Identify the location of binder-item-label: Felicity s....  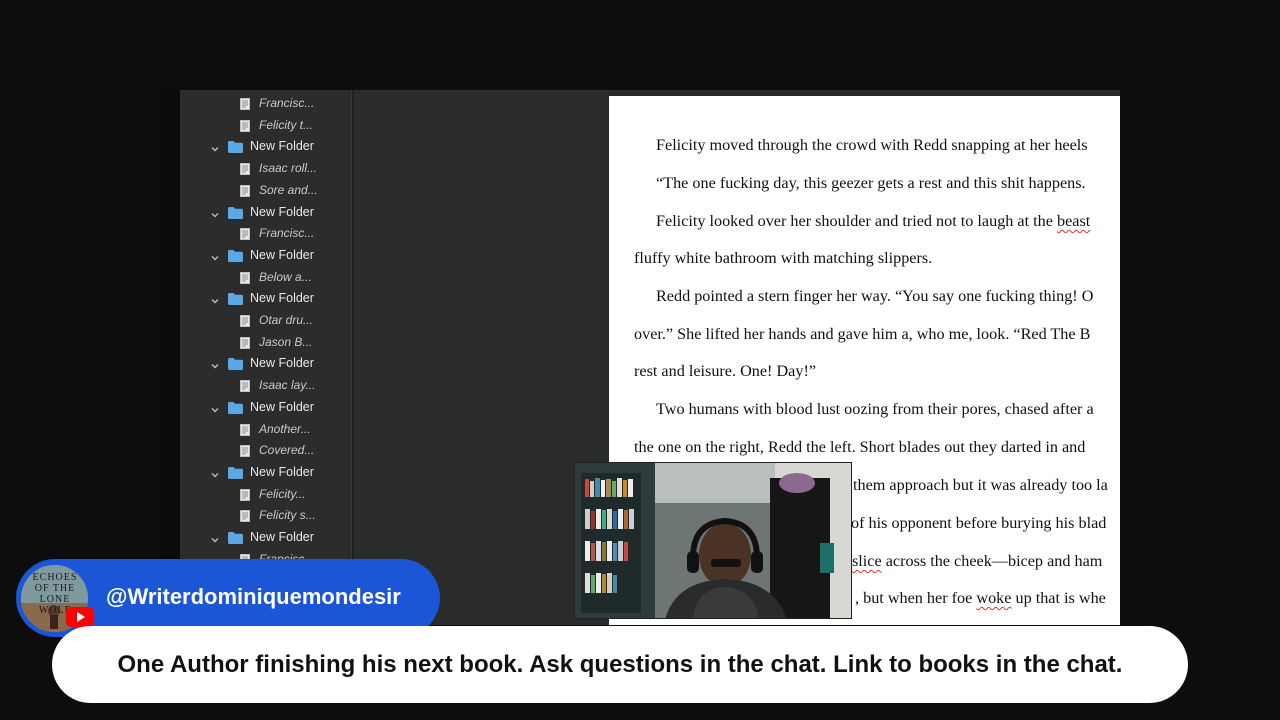
(287, 515).